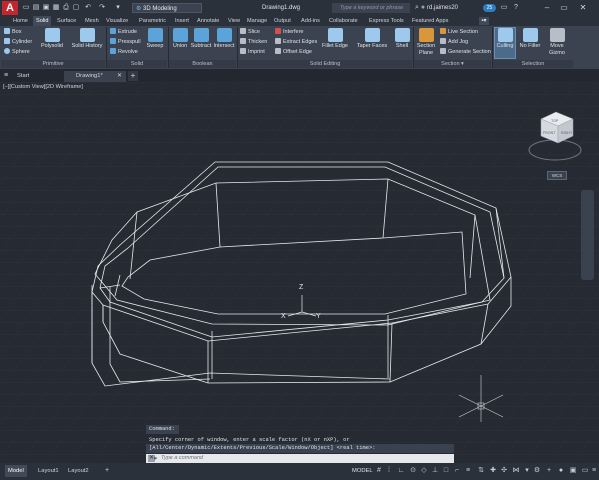 This screenshot has height=480, width=599. Describe the element at coordinates (343, 21) in the screenshot. I see `tab-collaborate: Collaborate` at that location.